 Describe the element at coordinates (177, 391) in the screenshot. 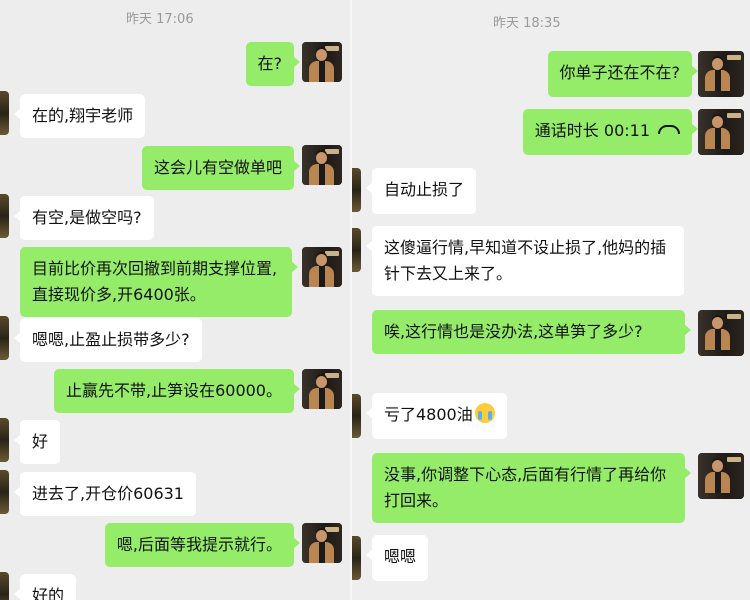

I see `message-bubble-sent: 止赢先不带,止笋设在60000。` at that location.